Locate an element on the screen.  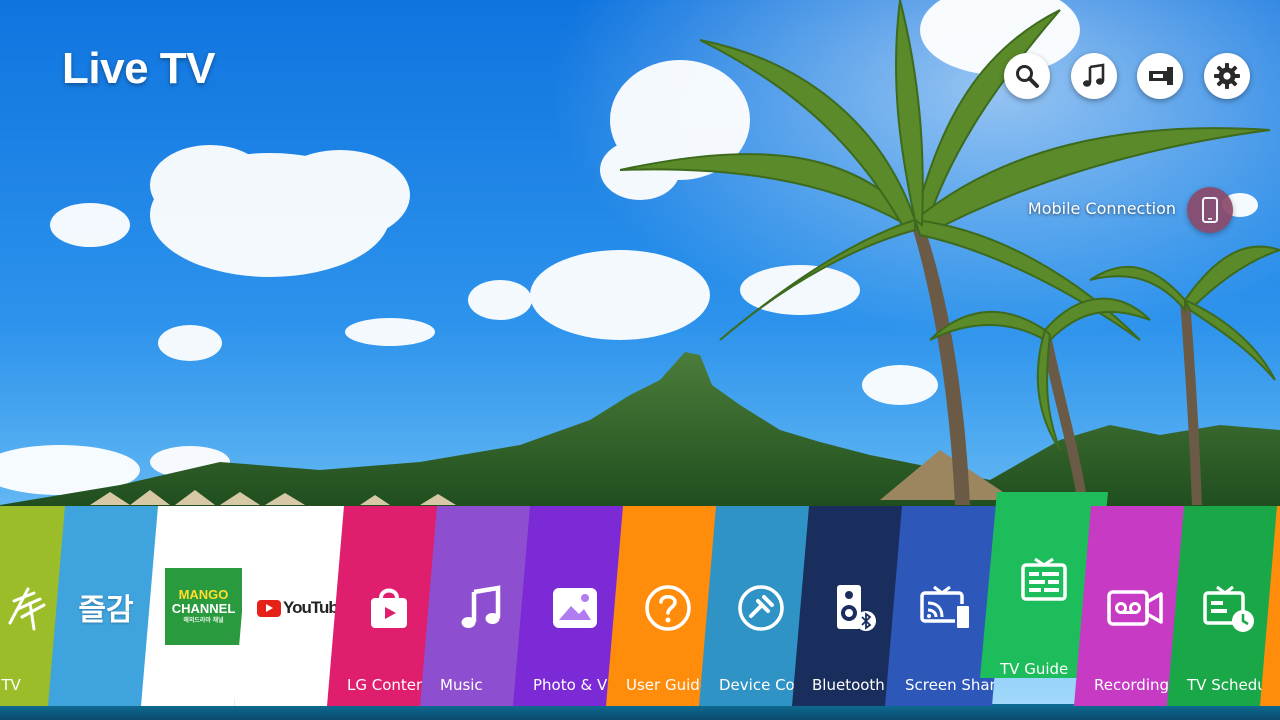
page-title: Live TV is located at coordinates (139, 68).